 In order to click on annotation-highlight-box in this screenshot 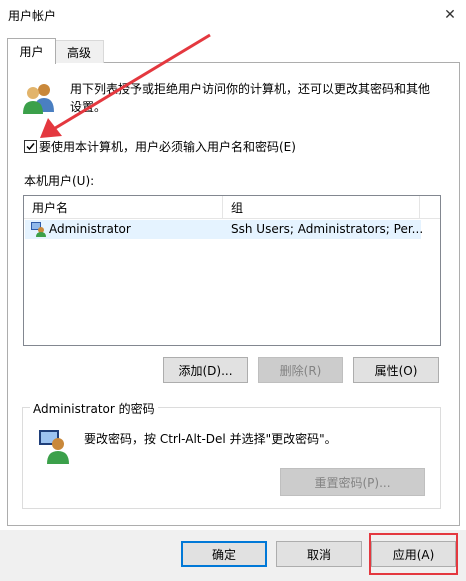, I will do `click(413, 554)`.